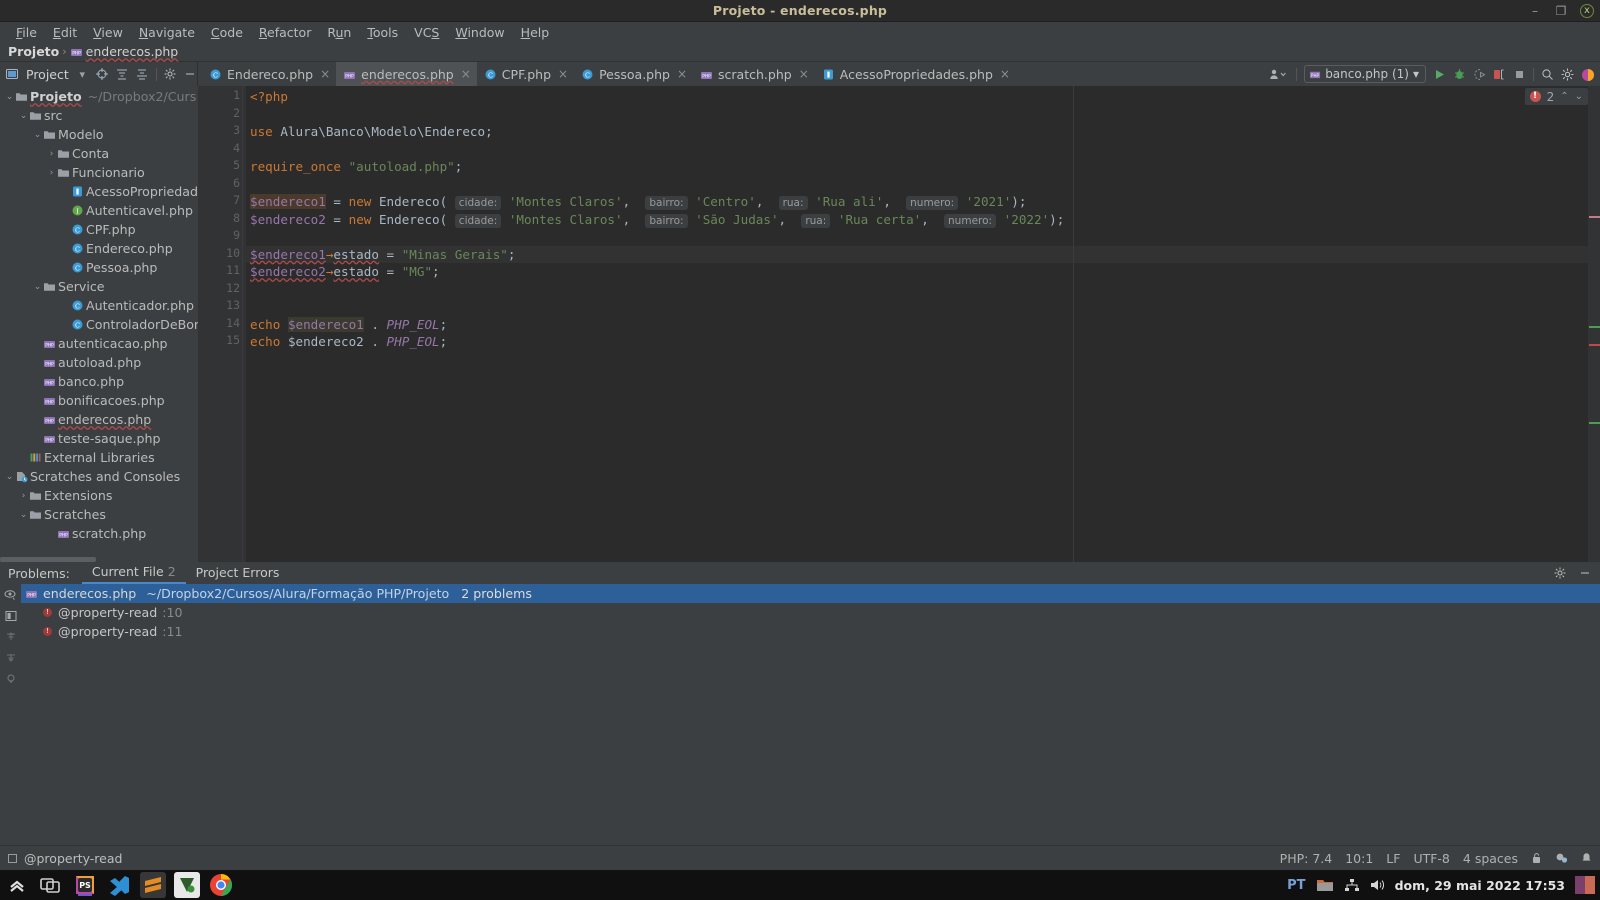  What do you see at coordinates (479, 32) in the screenshot?
I see `menu-item-window: Window` at bounding box center [479, 32].